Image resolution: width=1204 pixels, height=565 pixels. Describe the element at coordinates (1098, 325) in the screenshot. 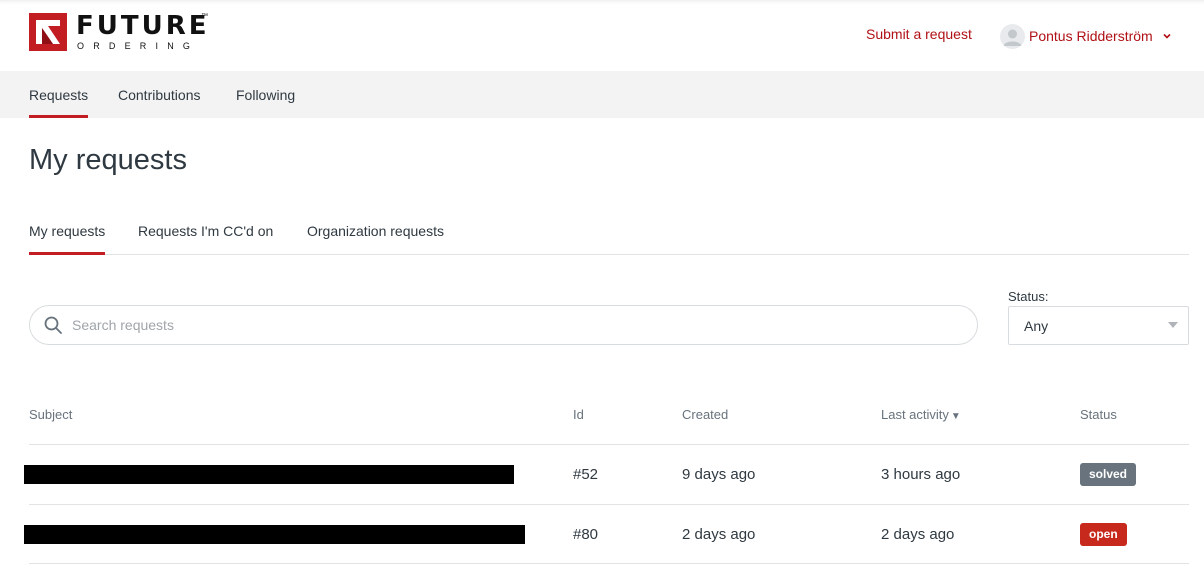

I see `status-filter-select: Any` at that location.